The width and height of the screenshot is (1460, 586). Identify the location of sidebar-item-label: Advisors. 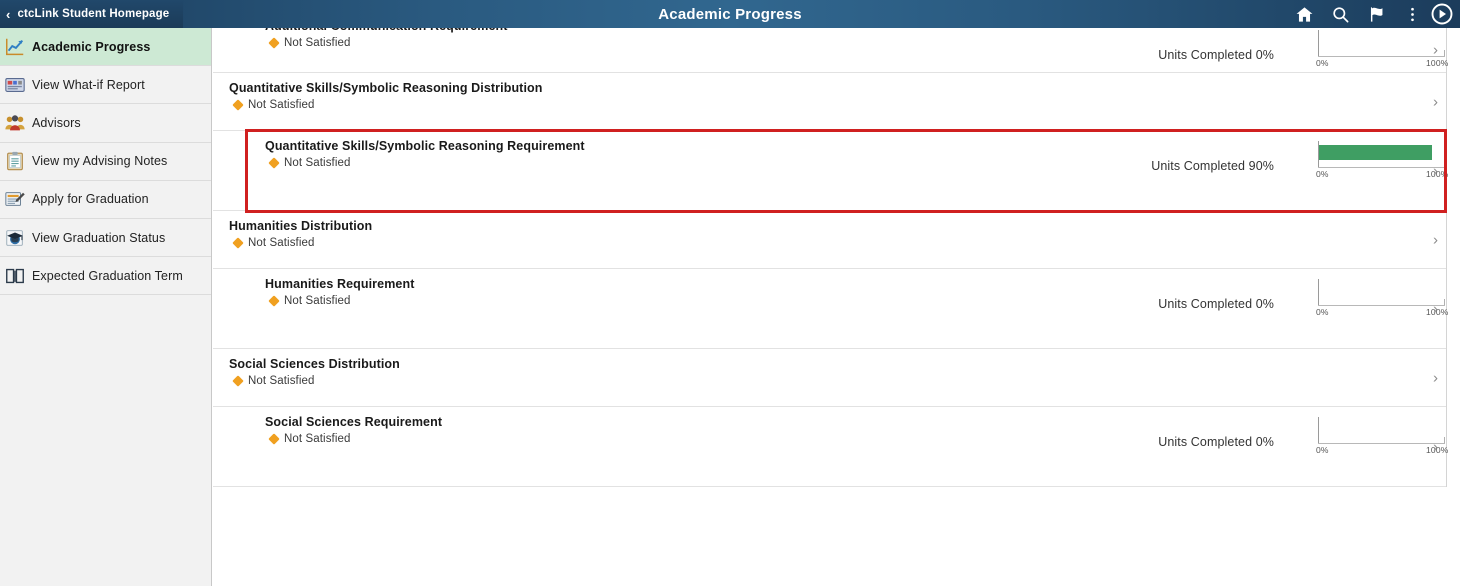
(56, 122).